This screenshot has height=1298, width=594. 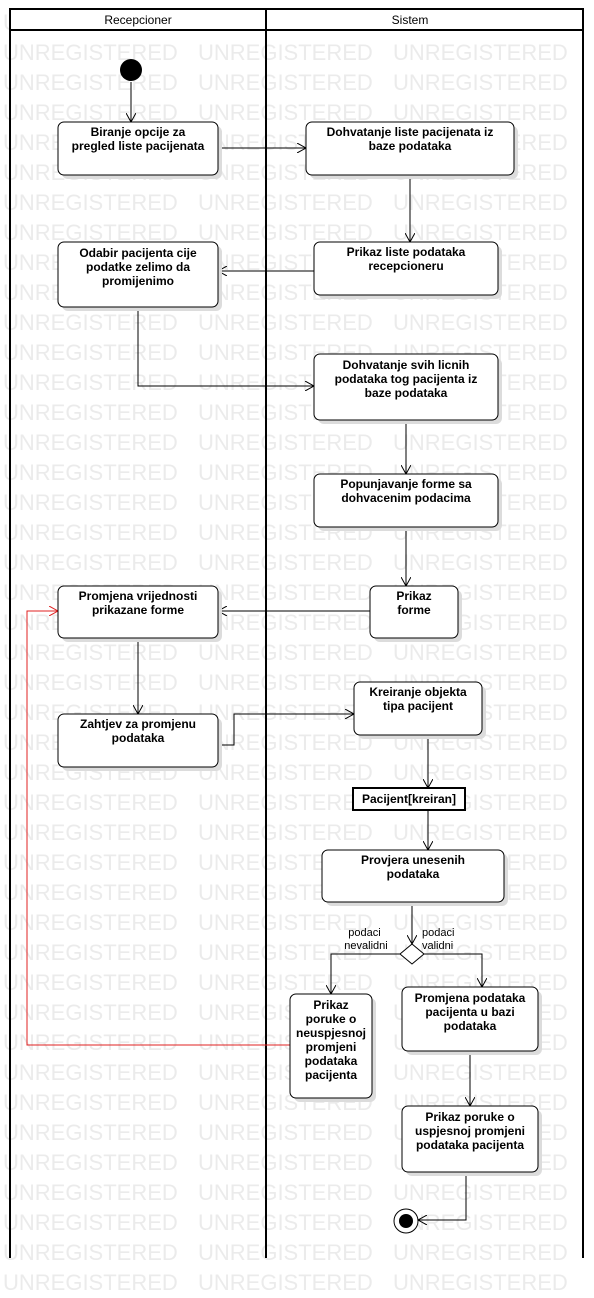 What do you see at coordinates (413, 603) in the screenshot?
I see `action-node-label: Prikaz forme` at bounding box center [413, 603].